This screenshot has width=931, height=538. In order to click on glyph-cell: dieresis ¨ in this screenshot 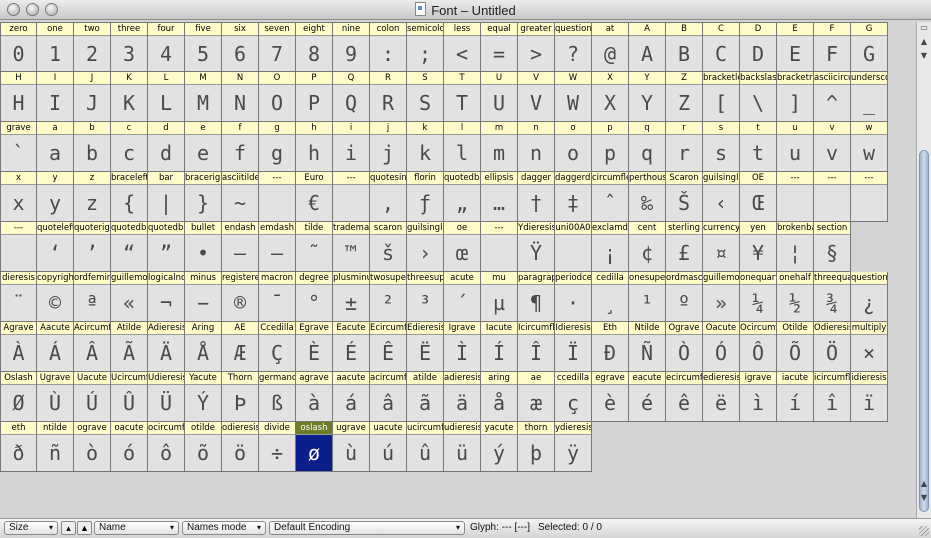, I will do `click(18, 297)`.